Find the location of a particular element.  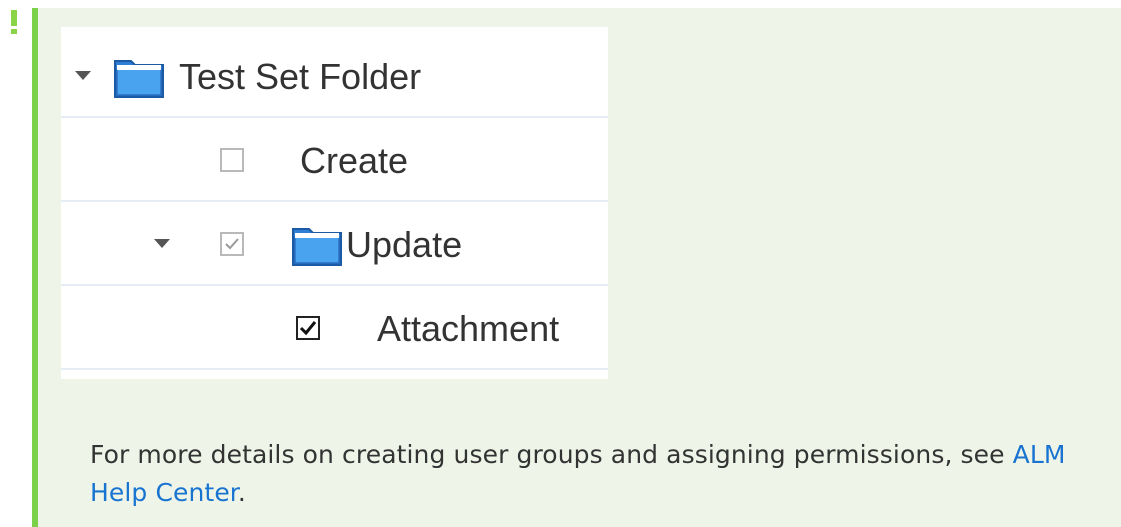

attachment-checkbox is located at coordinates (308, 328).